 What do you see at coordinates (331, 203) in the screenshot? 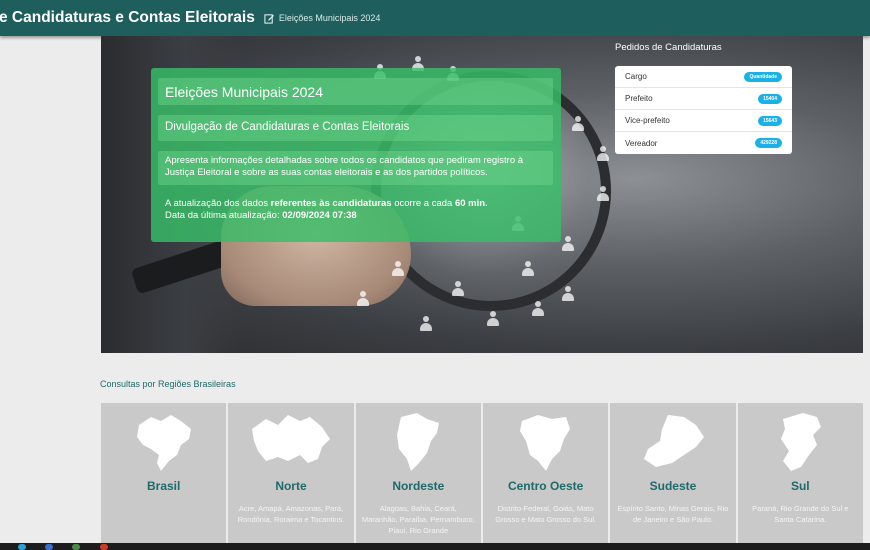
I see `update-bold: referentes às candidaturas` at bounding box center [331, 203].